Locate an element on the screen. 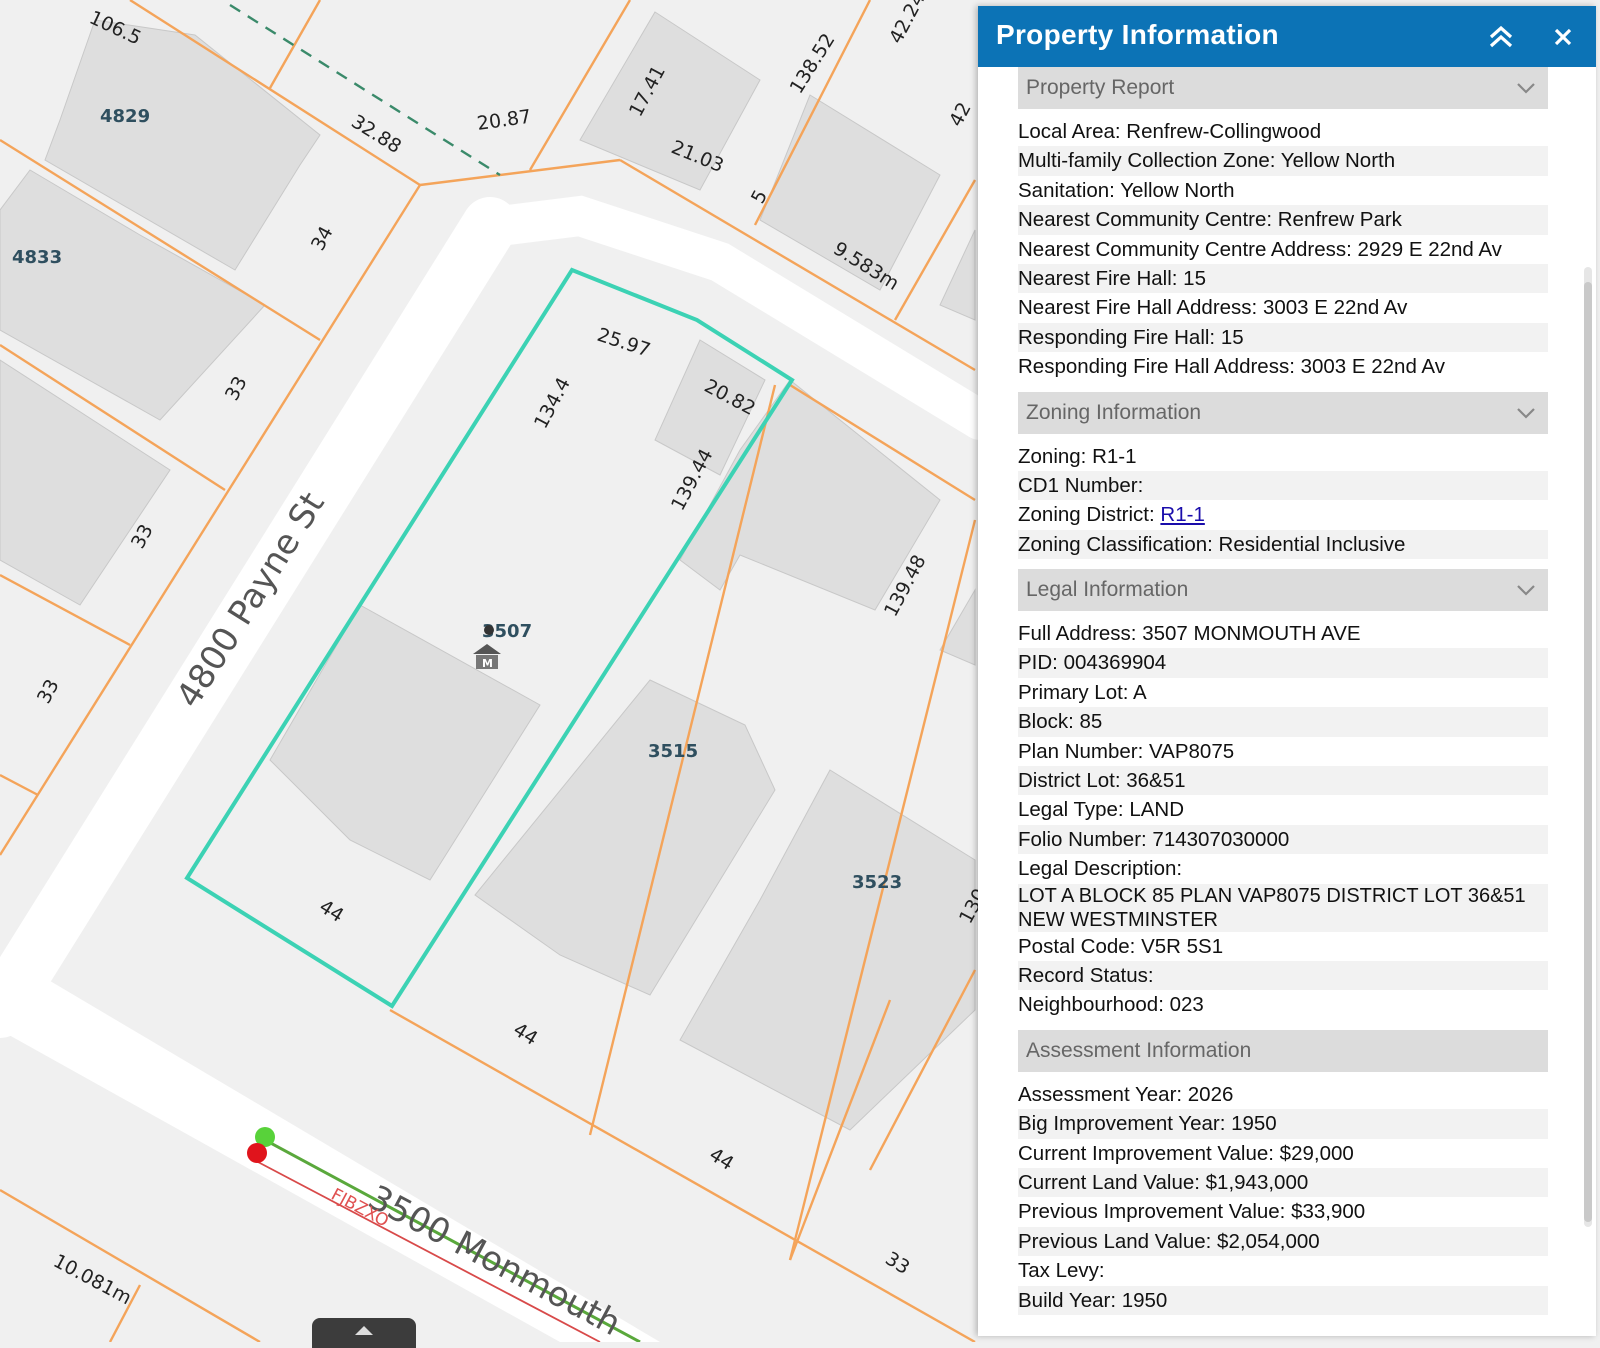 The width and height of the screenshot is (1600, 1348). info-row: Record Status: is located at coordinates (1283, 975).